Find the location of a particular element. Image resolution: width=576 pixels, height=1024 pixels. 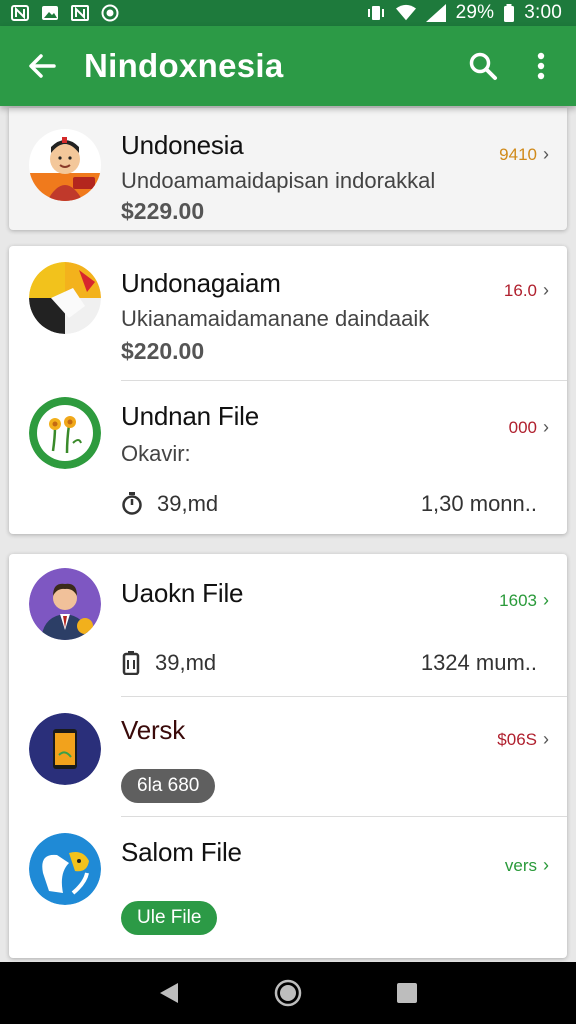

trailing-value: vers is located at coordinates (520, 865).